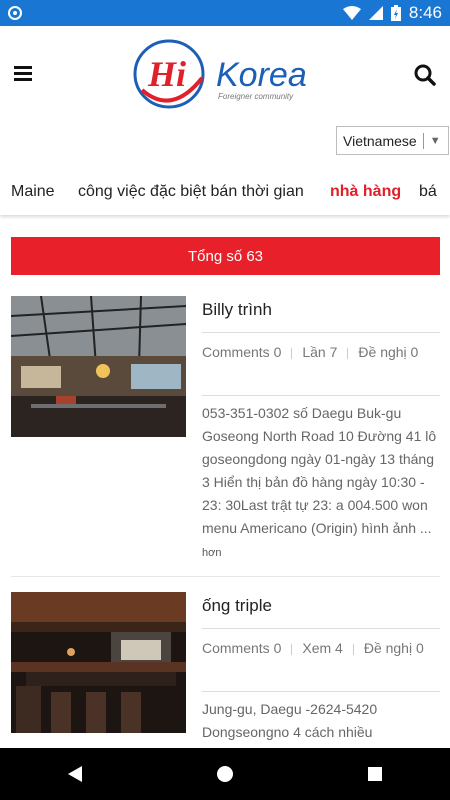  I want to click on views-count: Xem 4, so click(322, 648).